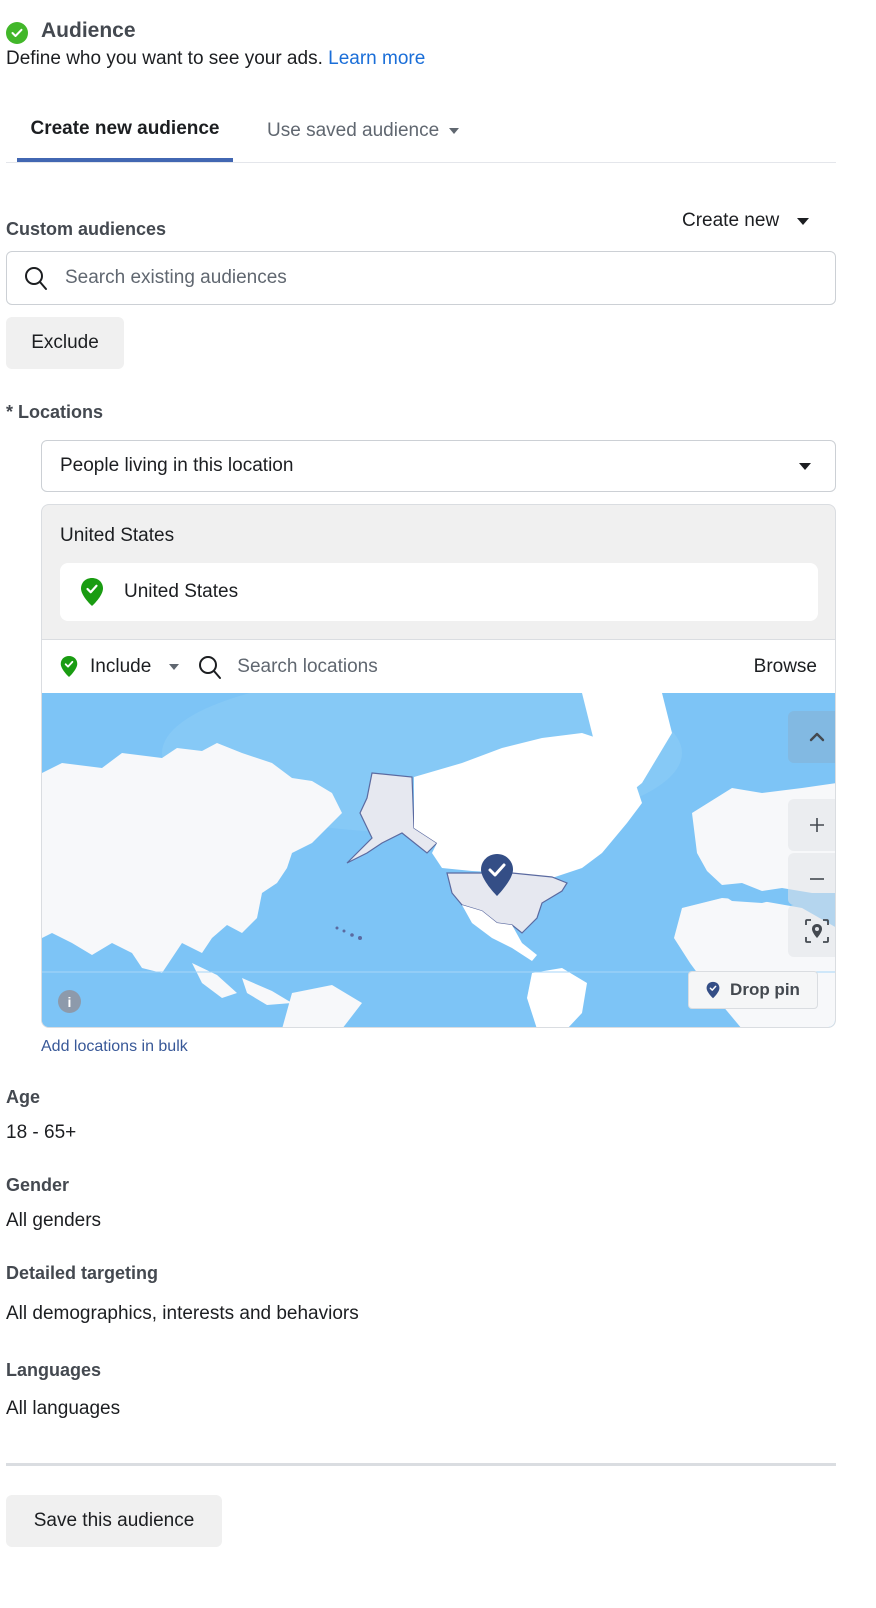 This screenshot has width=876, height=1608. I want to click on drop-pin-icon, so click(713, 990).